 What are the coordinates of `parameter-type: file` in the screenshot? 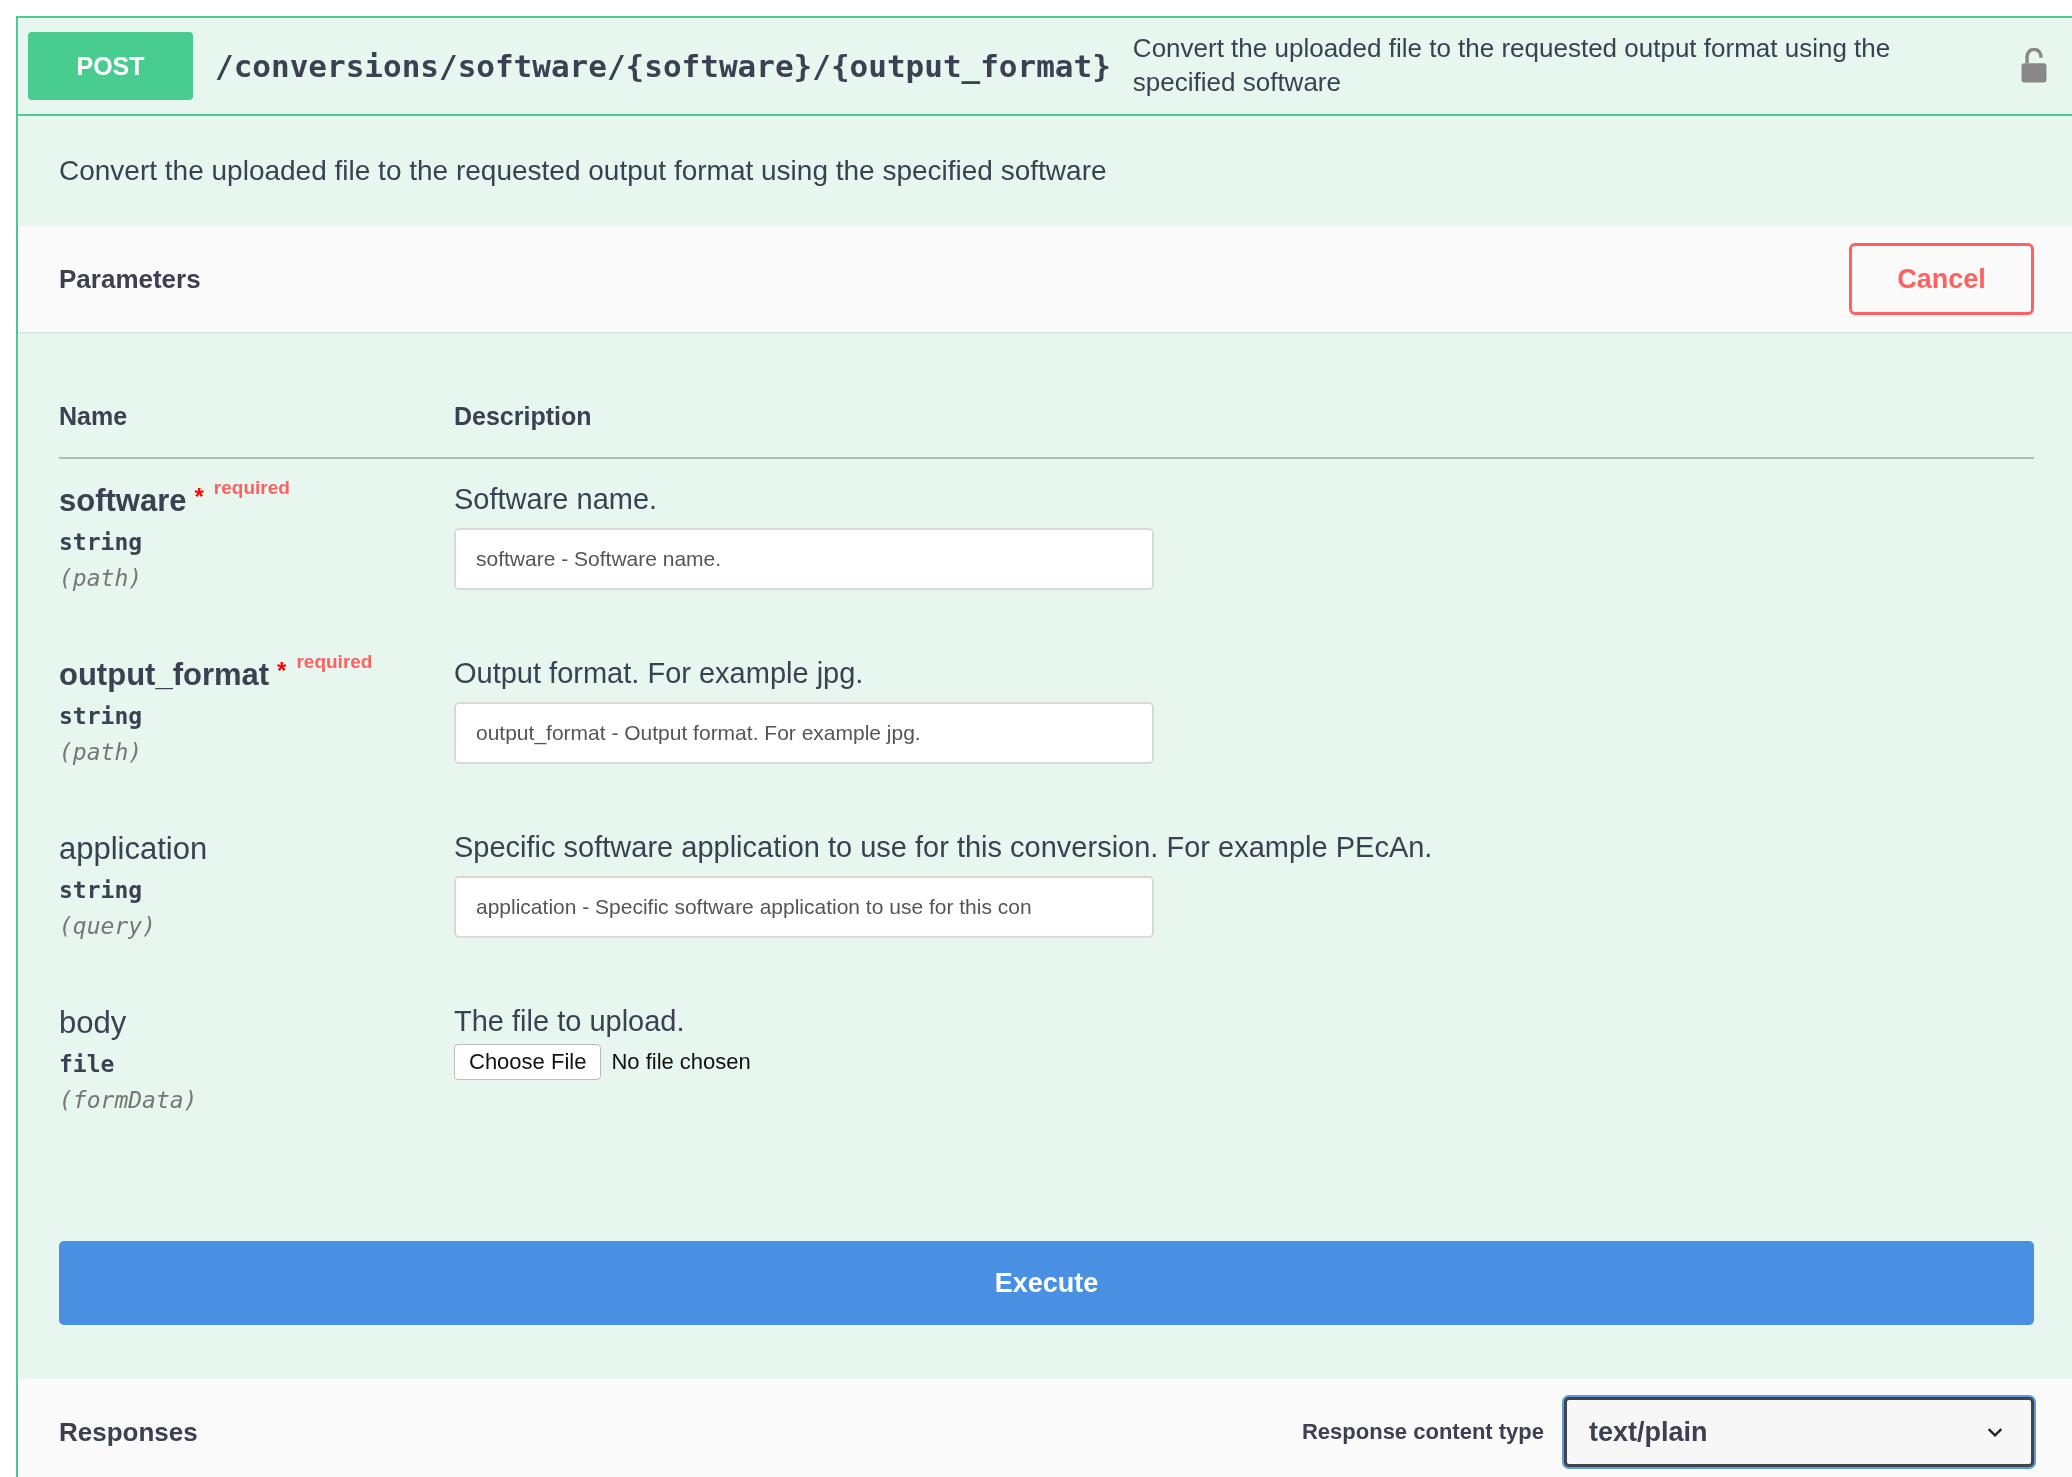 It's located at (87, 1064).